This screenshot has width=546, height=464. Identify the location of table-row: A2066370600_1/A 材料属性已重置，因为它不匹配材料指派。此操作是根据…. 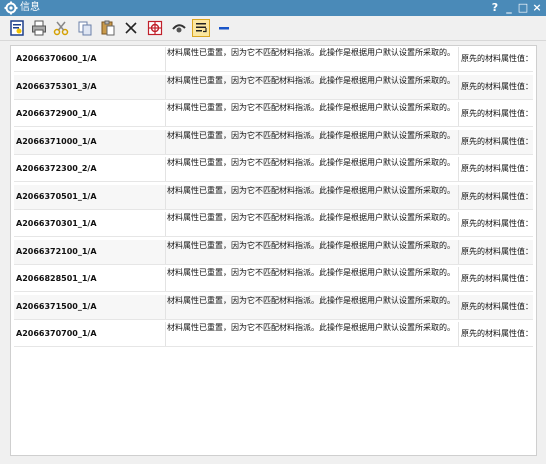
(273, 59).